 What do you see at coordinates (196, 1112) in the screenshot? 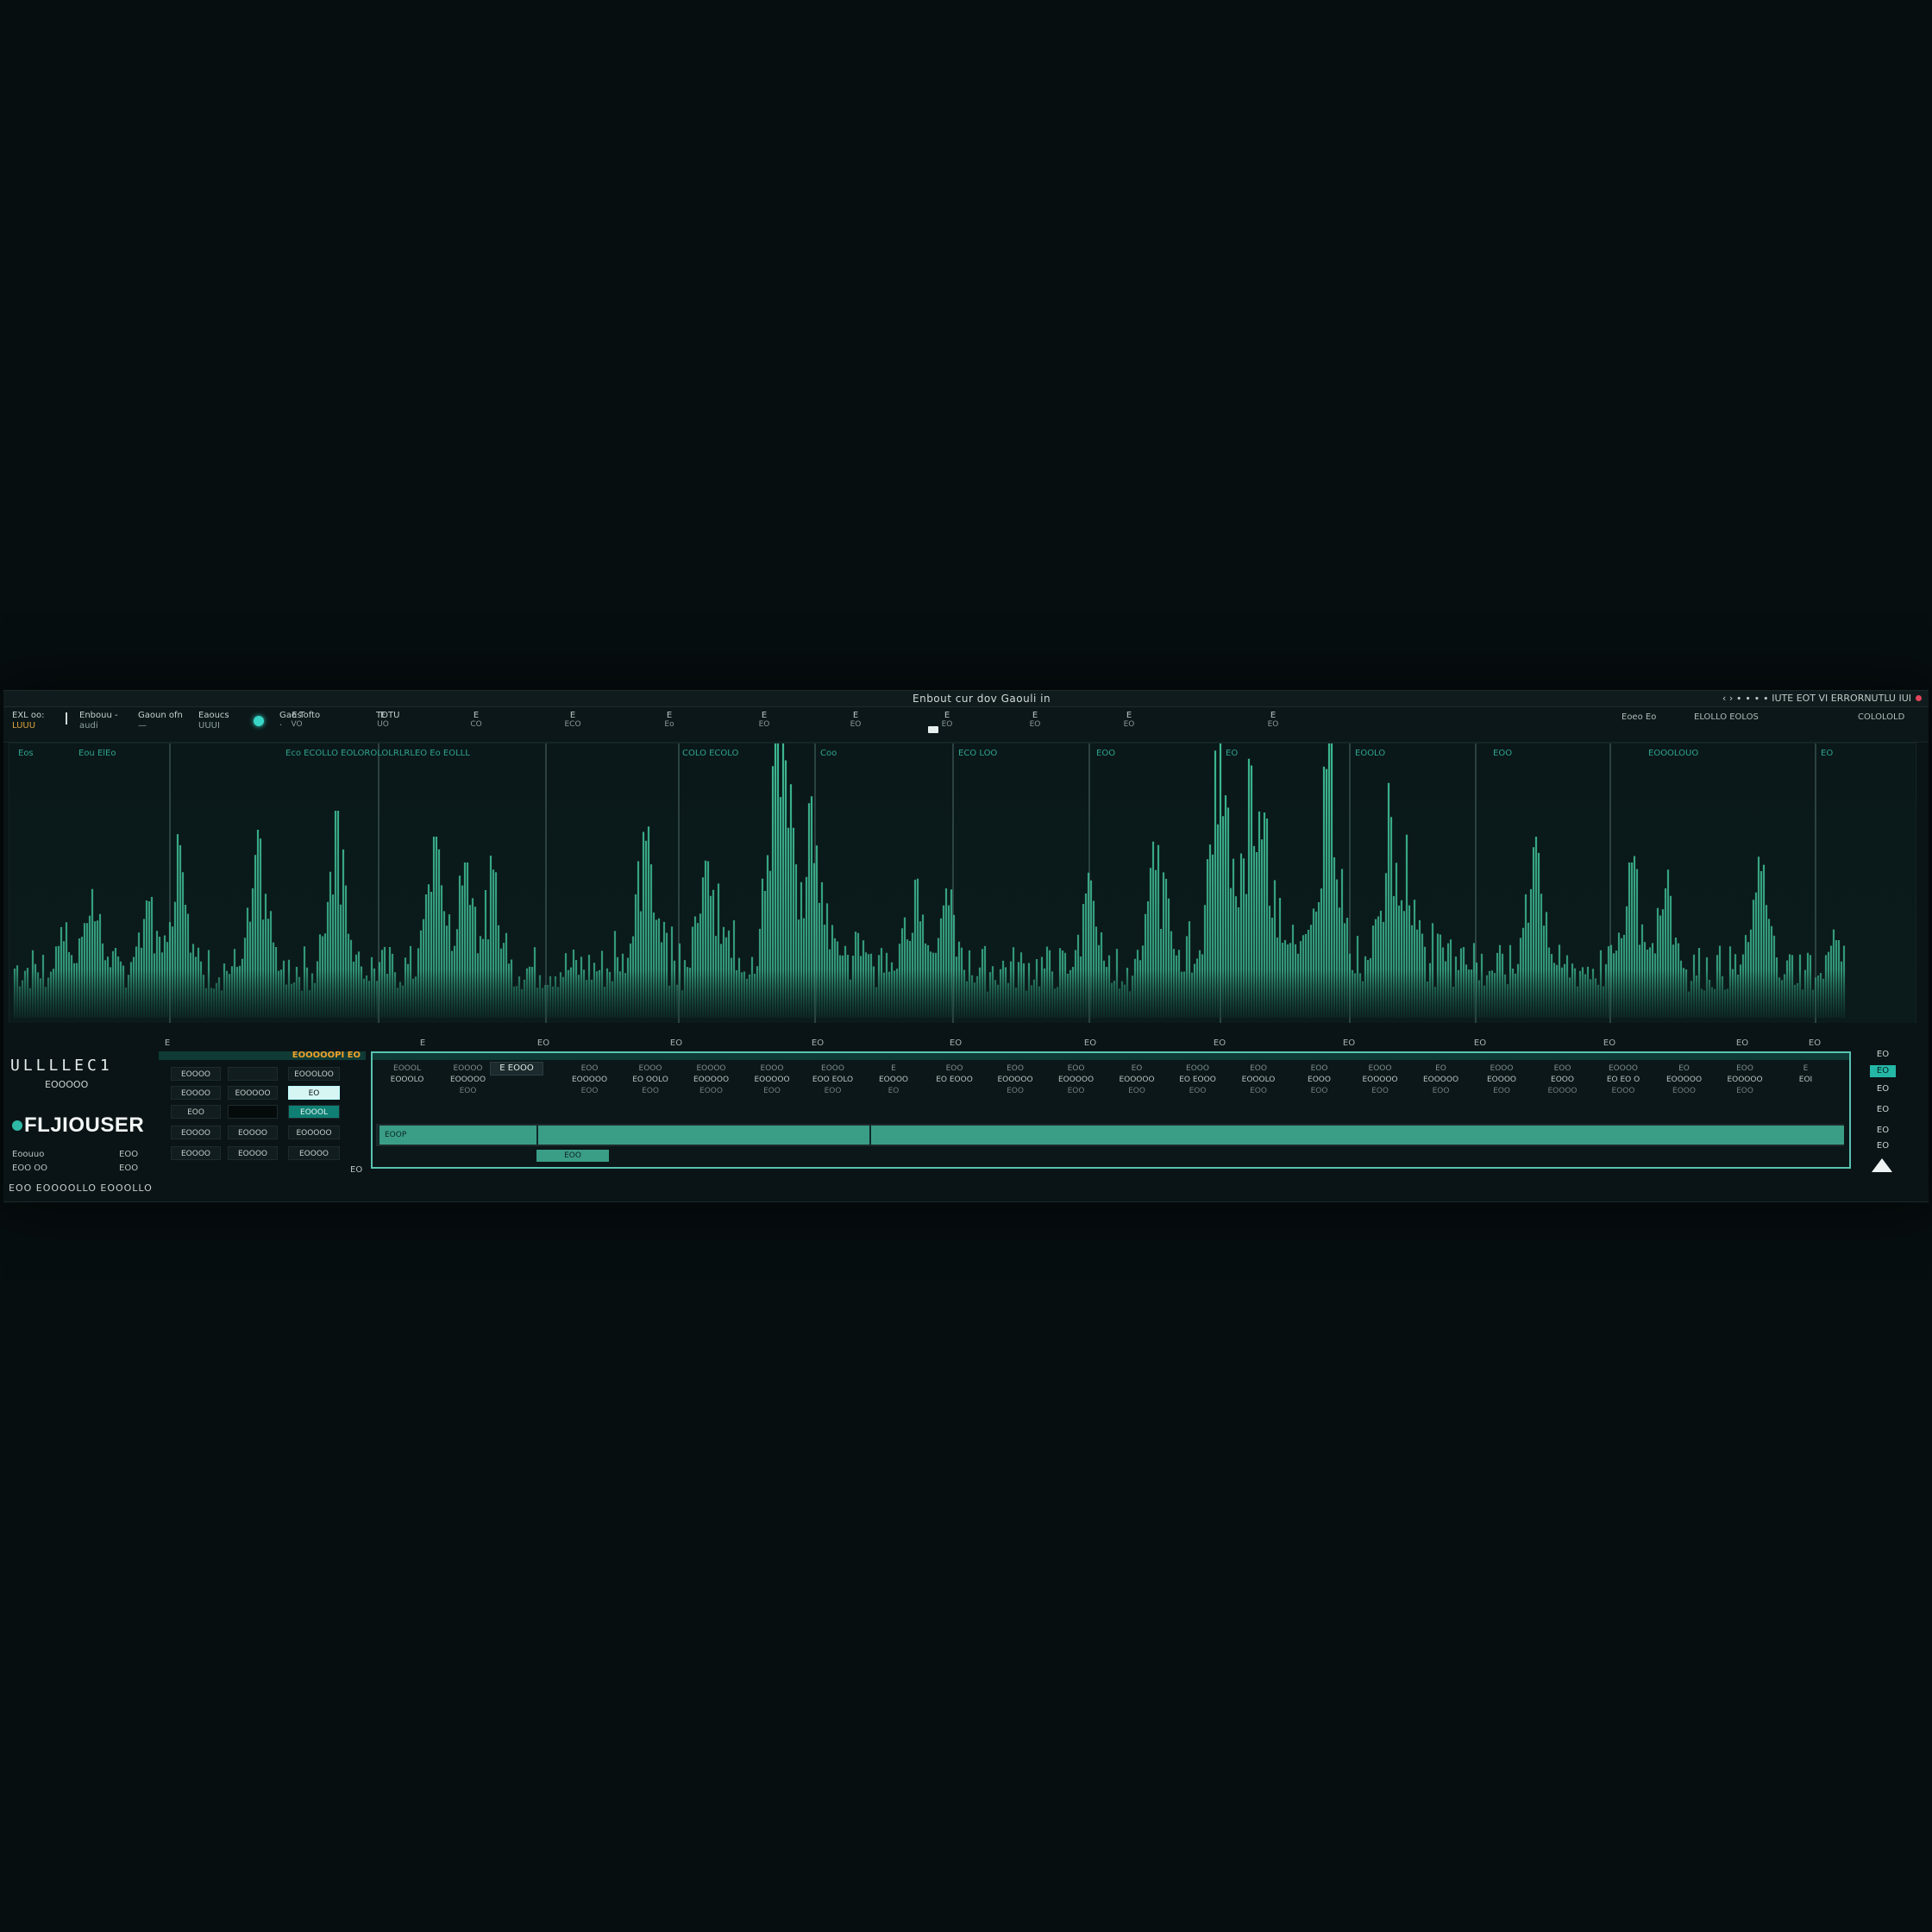
I see `control-cell: EOO` at bounding box center [196, 1112].